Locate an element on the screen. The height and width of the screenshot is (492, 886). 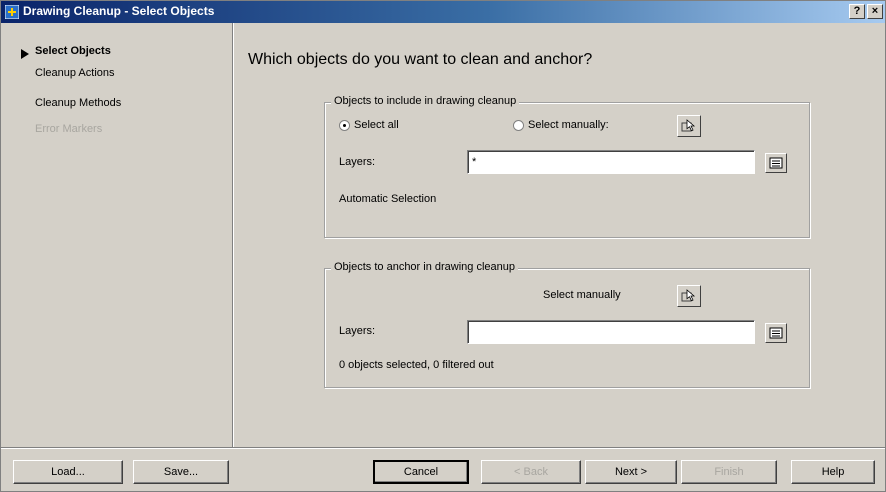
include-layers-input is located at coordinates (611, 162).